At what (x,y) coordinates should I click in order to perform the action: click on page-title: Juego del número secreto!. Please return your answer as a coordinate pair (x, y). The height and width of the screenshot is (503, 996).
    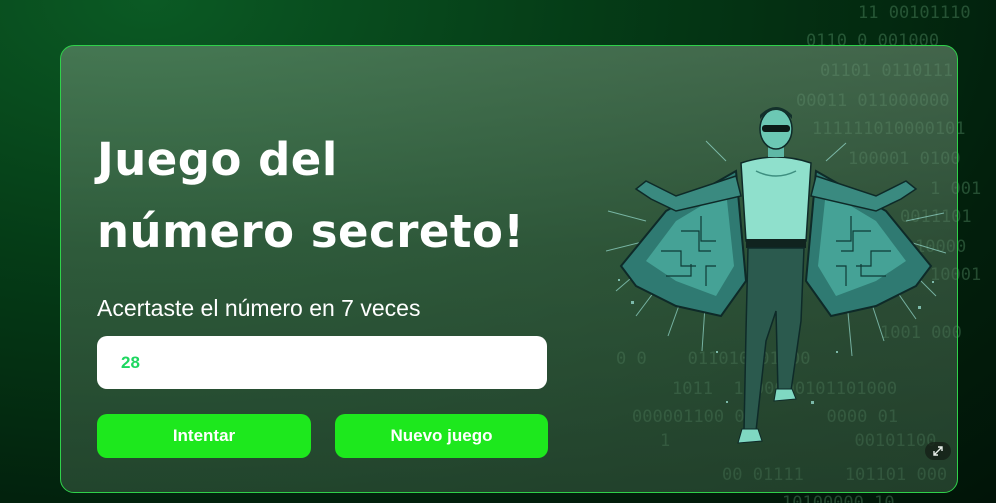
    Looking at the image, I should click on (310, 196).